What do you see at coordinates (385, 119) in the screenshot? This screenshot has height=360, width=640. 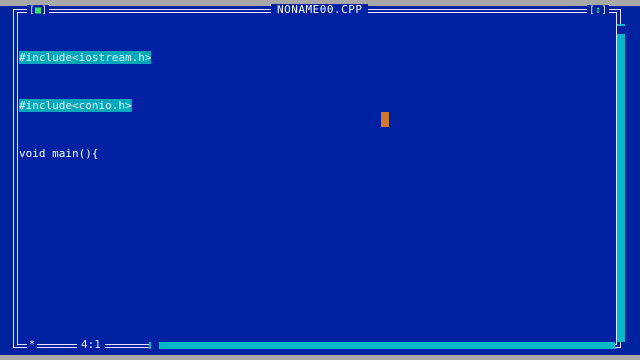 I see `text-cursor` at bounding box center [385, 119].